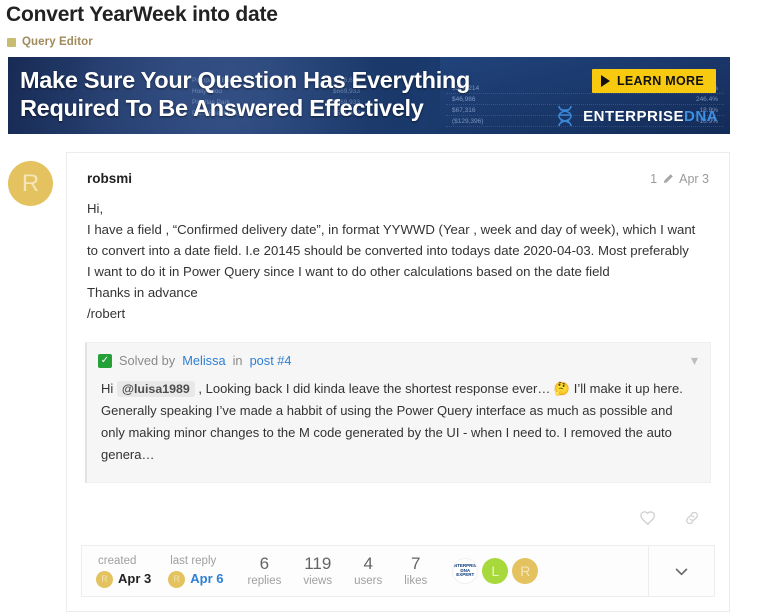 The width and height of the screenshot is (783, 612). I want to click on stat-views: 119 views, so click(317, 571).